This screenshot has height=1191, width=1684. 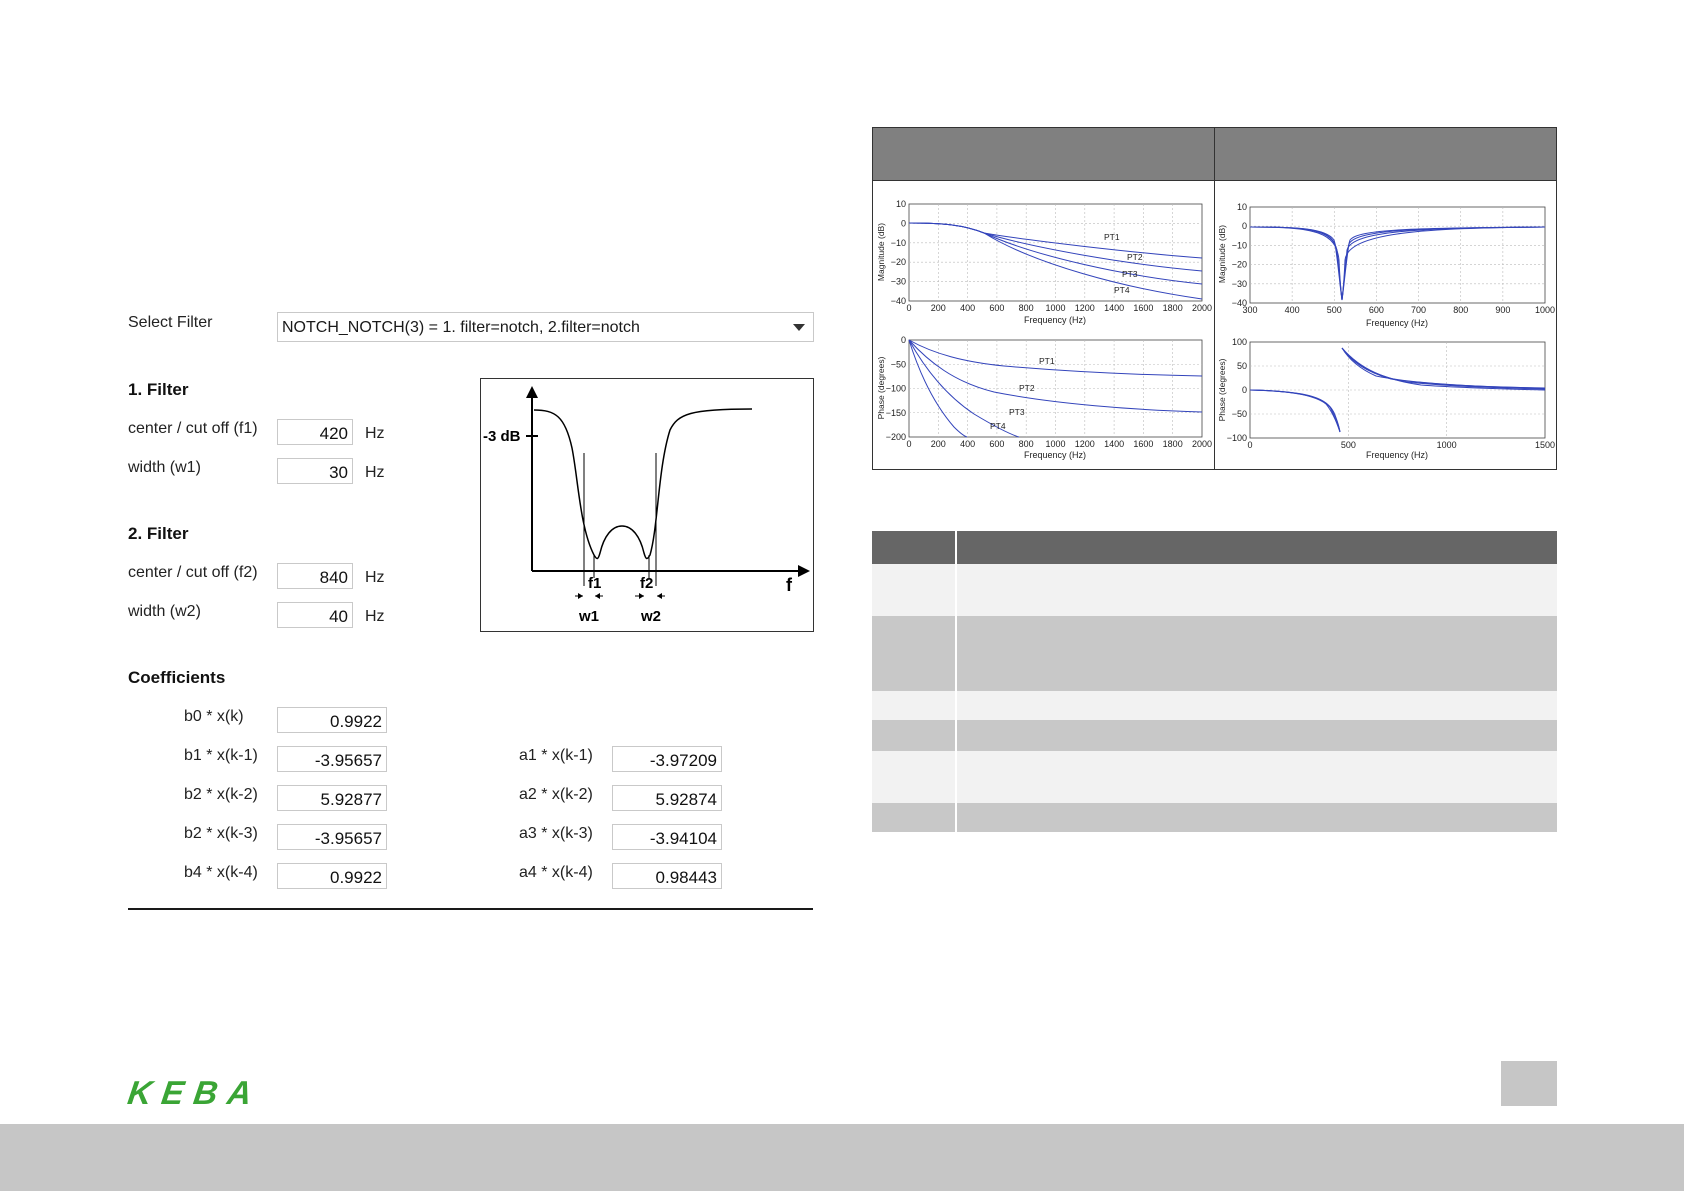 I want to click on notch-mag-xtick: 700, so click(x=1418, y=310).